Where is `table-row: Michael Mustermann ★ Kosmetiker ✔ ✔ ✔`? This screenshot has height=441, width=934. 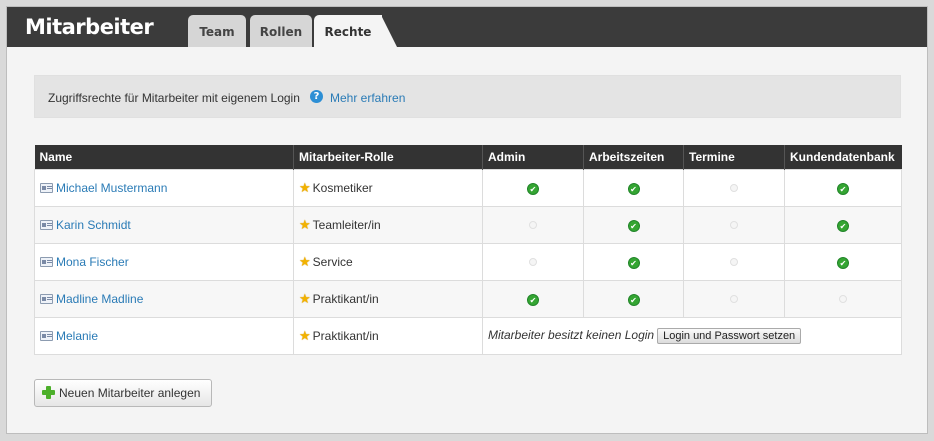
table-row: Michael Mustermann ★ Kosmetiker ✔ ✔ ✔ is located at coordinates (468, 188).